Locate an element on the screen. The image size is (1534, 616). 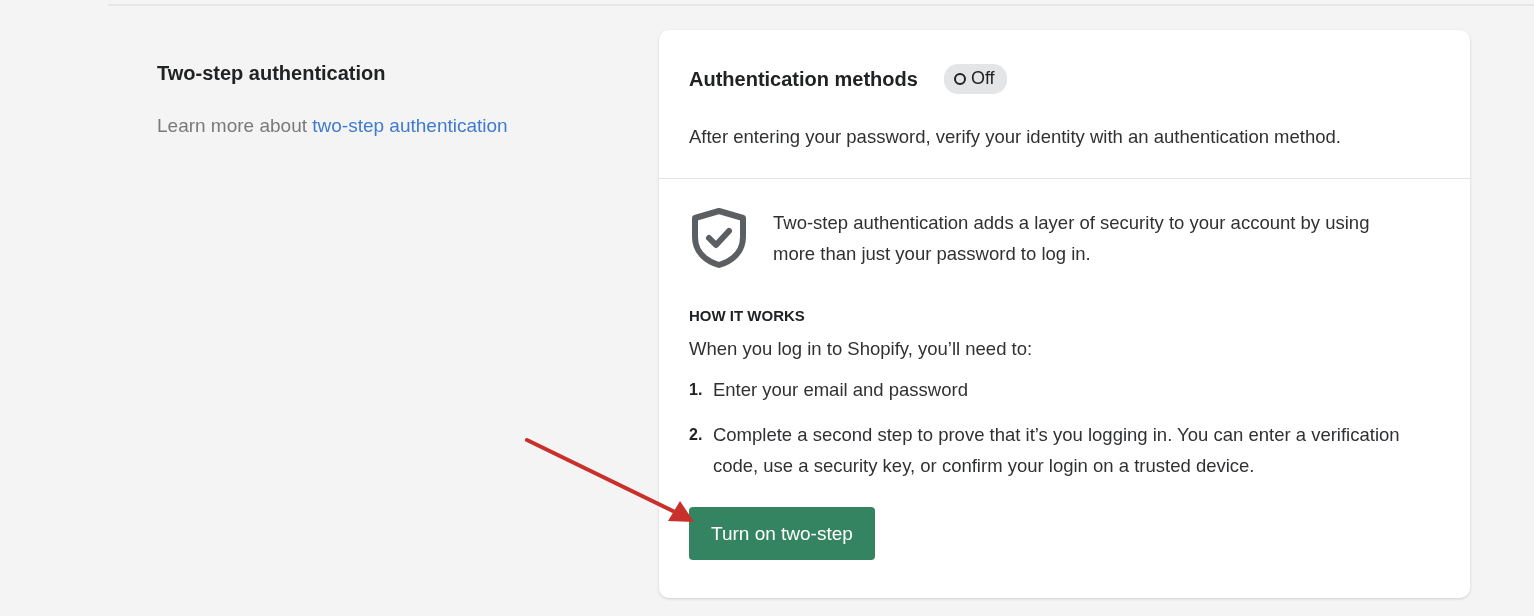
intro-text: Two-step authentication adds a layer of security to your account by using more than just your password to log in. is located at coordinates (1072, 238).